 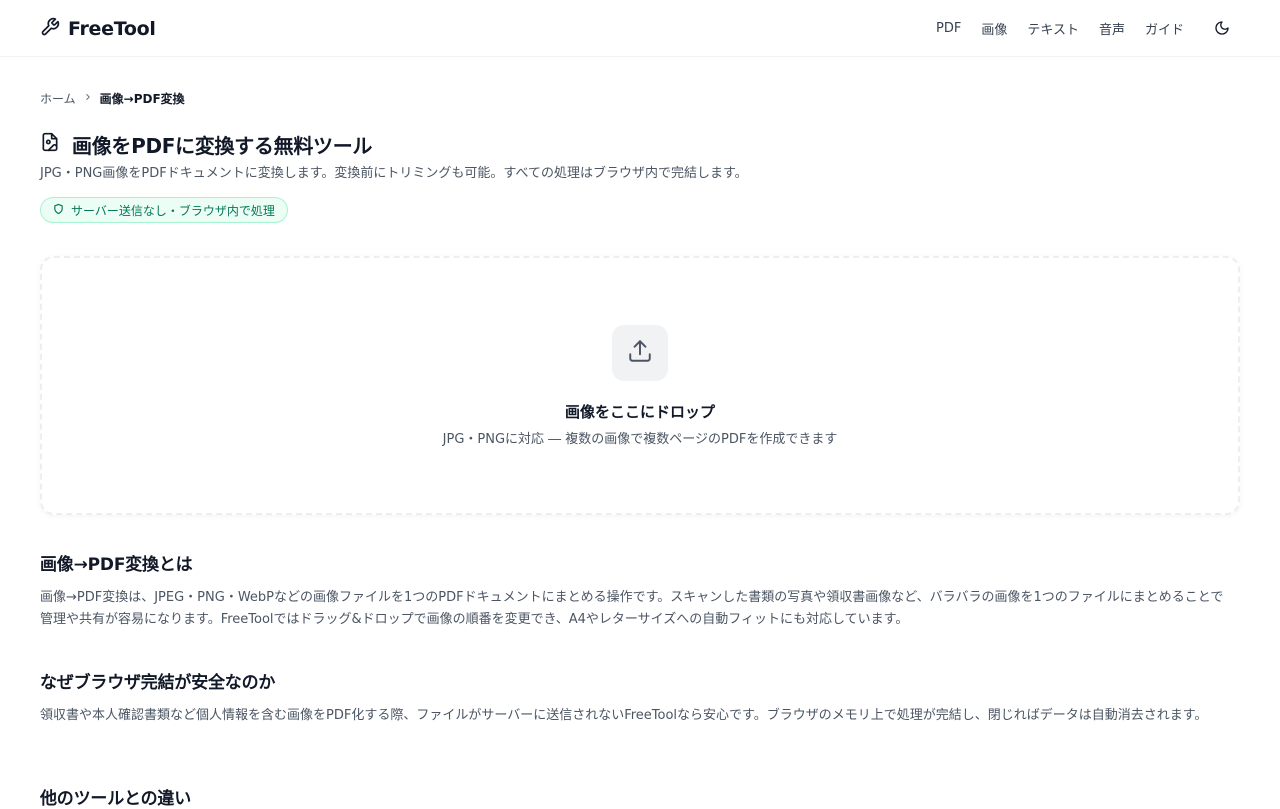 I want to click on nav-item-guide: ガイド, so click(x=1164, y=28).